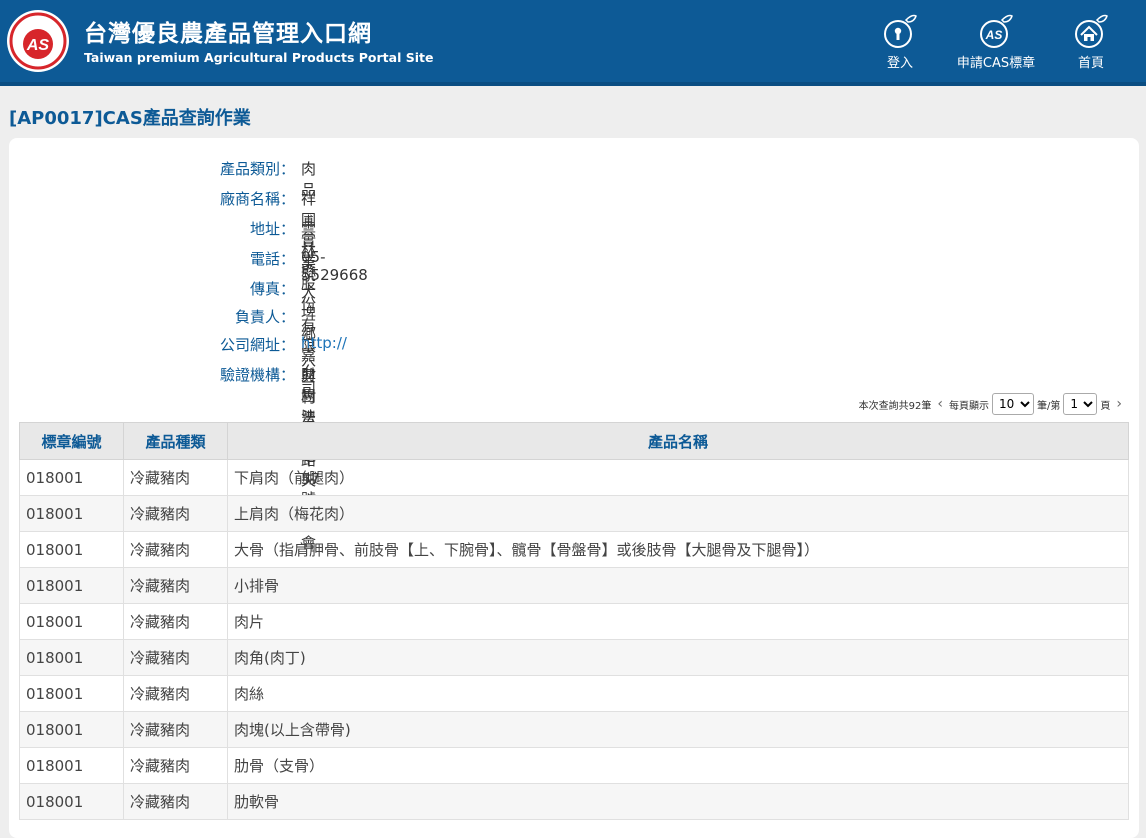  I want to click on owner-label: 負責人：, so click(264, 317).